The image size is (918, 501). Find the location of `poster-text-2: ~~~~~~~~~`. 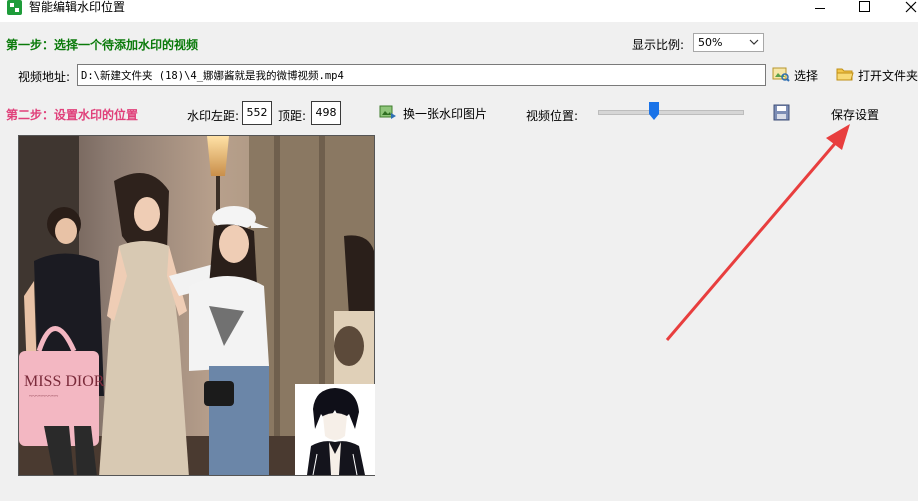

poster-text-2: ~~~~~~~~~ is located at coordinates (44, 397).